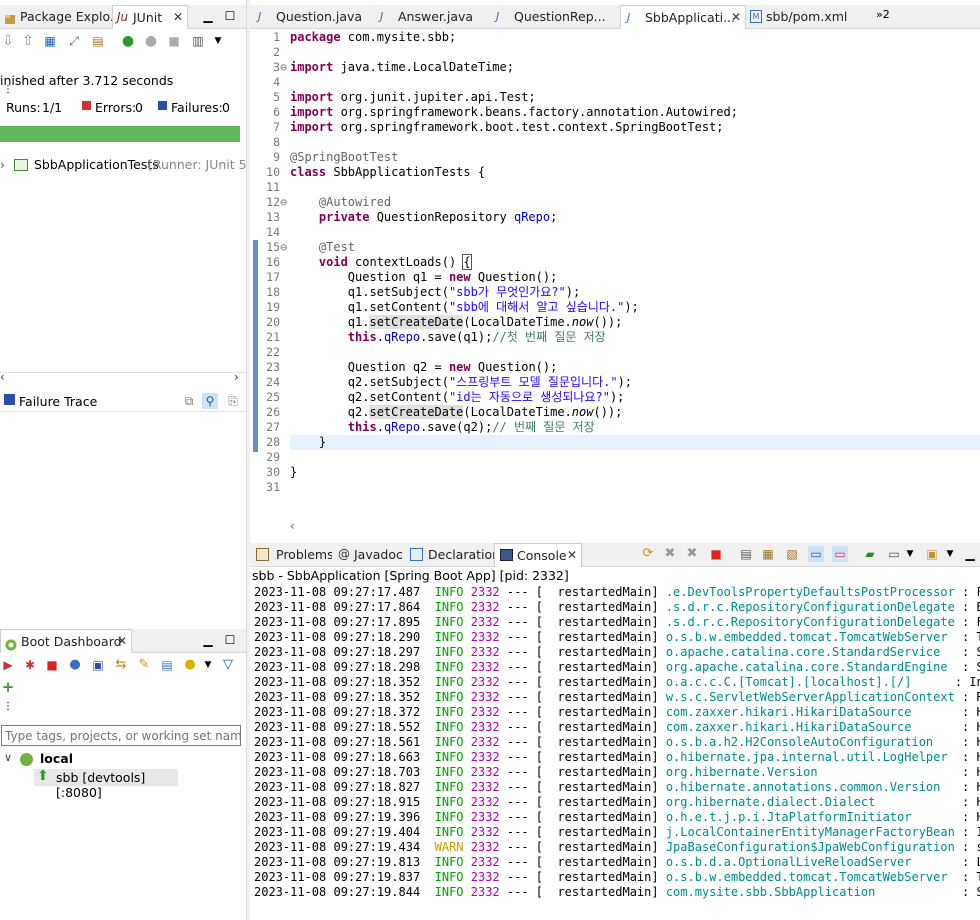  What do you see at coordinates (430, 17) in the screenshot?
I see `tab-answer-java: J Answer.java` at bounding box center [430, 17].